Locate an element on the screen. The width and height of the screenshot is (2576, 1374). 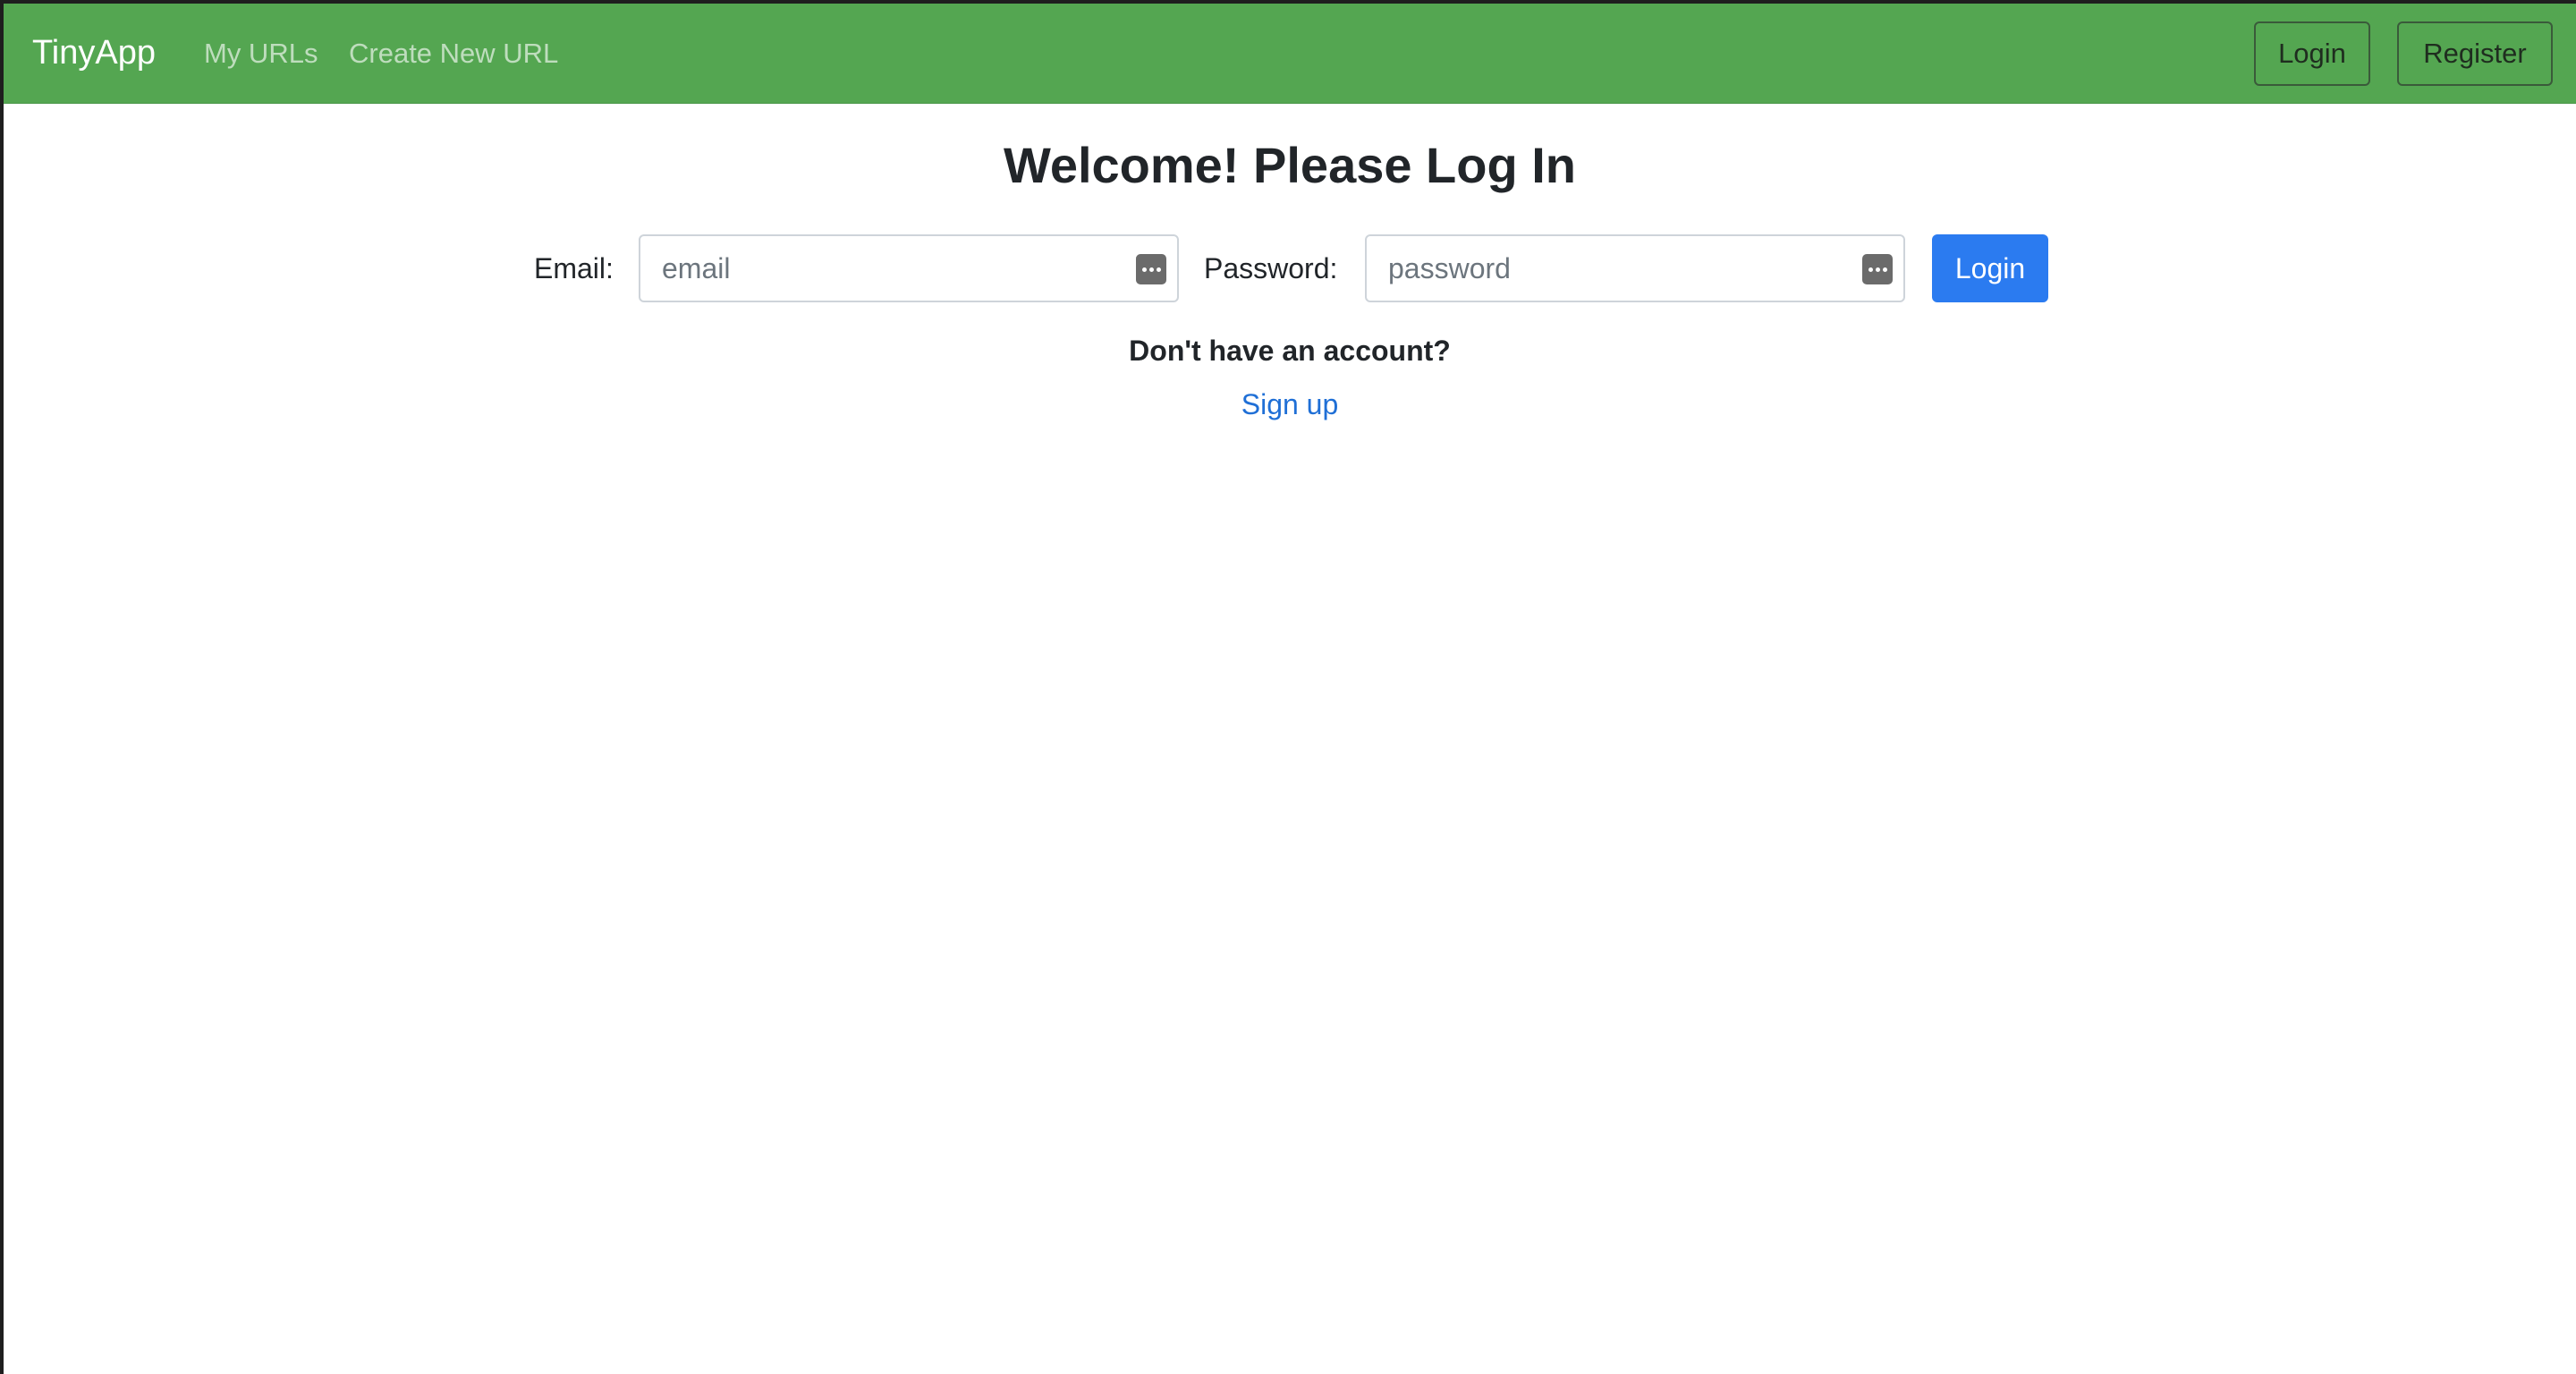
email-input is located at coordinates (908, 268).